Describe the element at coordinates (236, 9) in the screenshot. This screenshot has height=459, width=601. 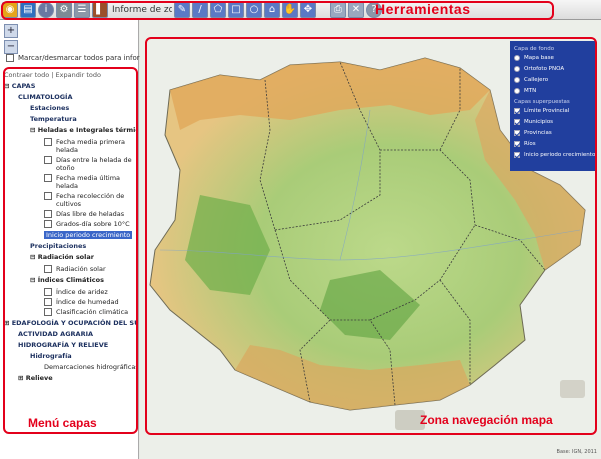
I see `rect-icon: □` at that location.